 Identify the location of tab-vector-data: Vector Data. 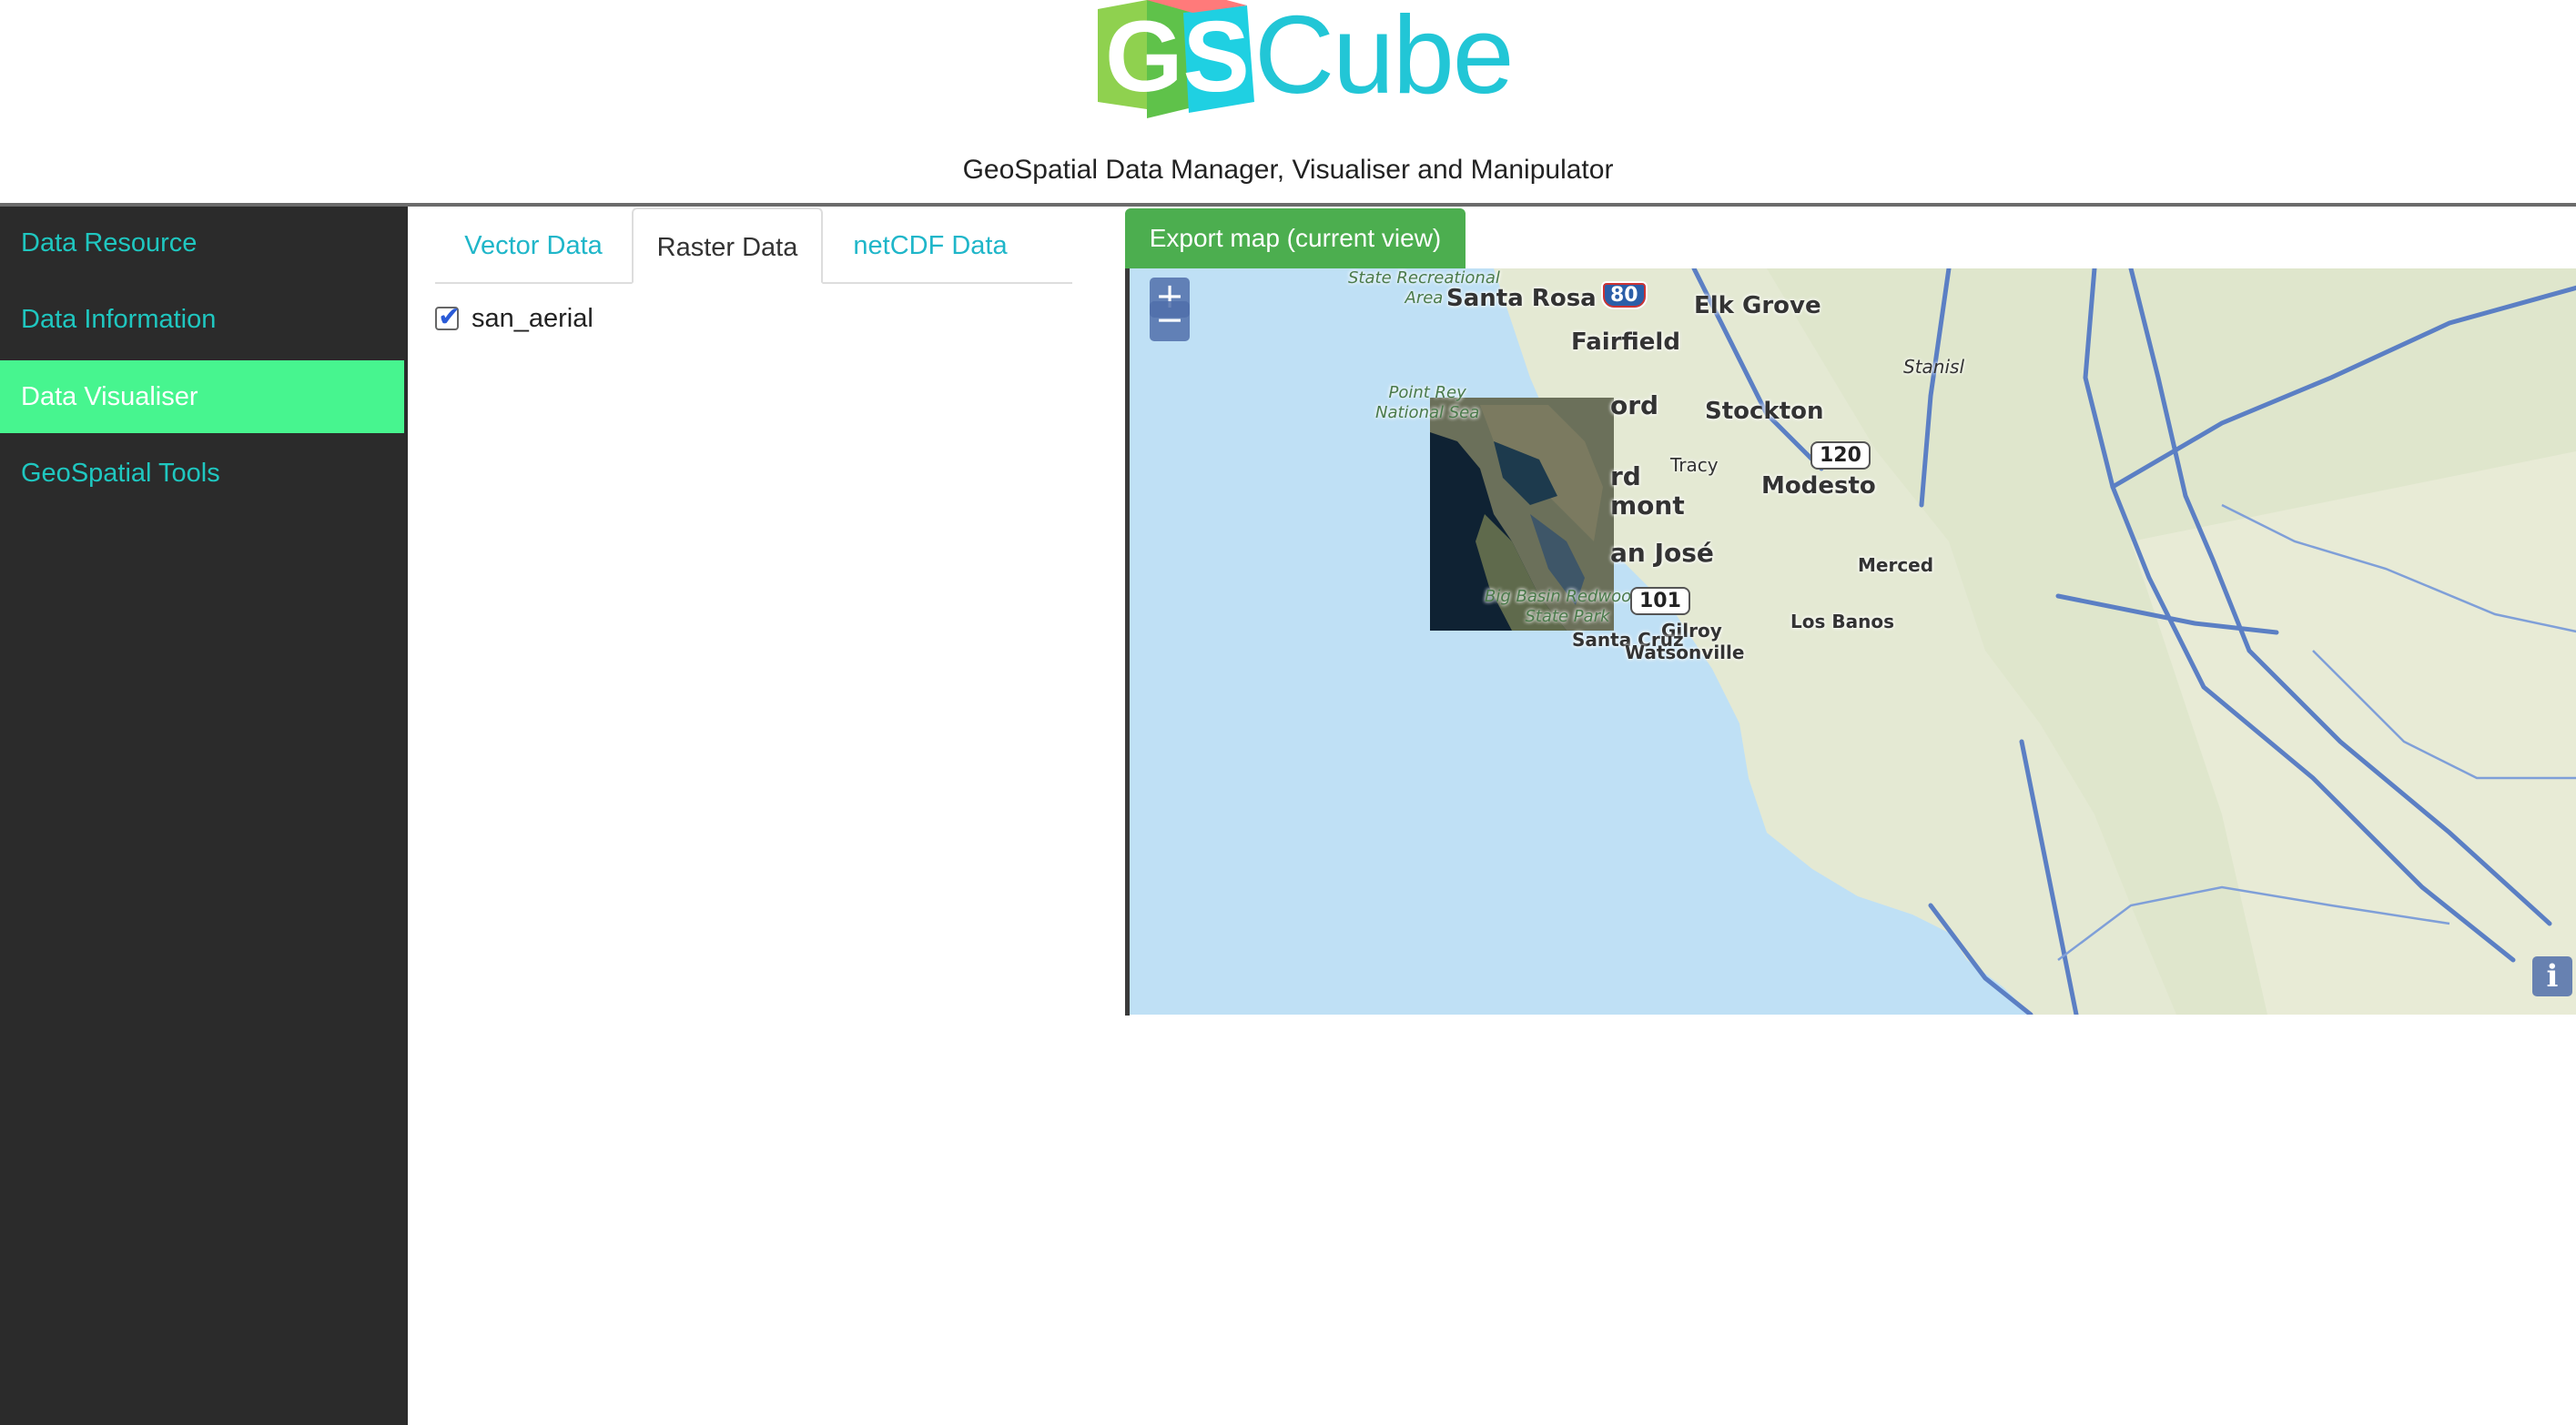
(533, 245).